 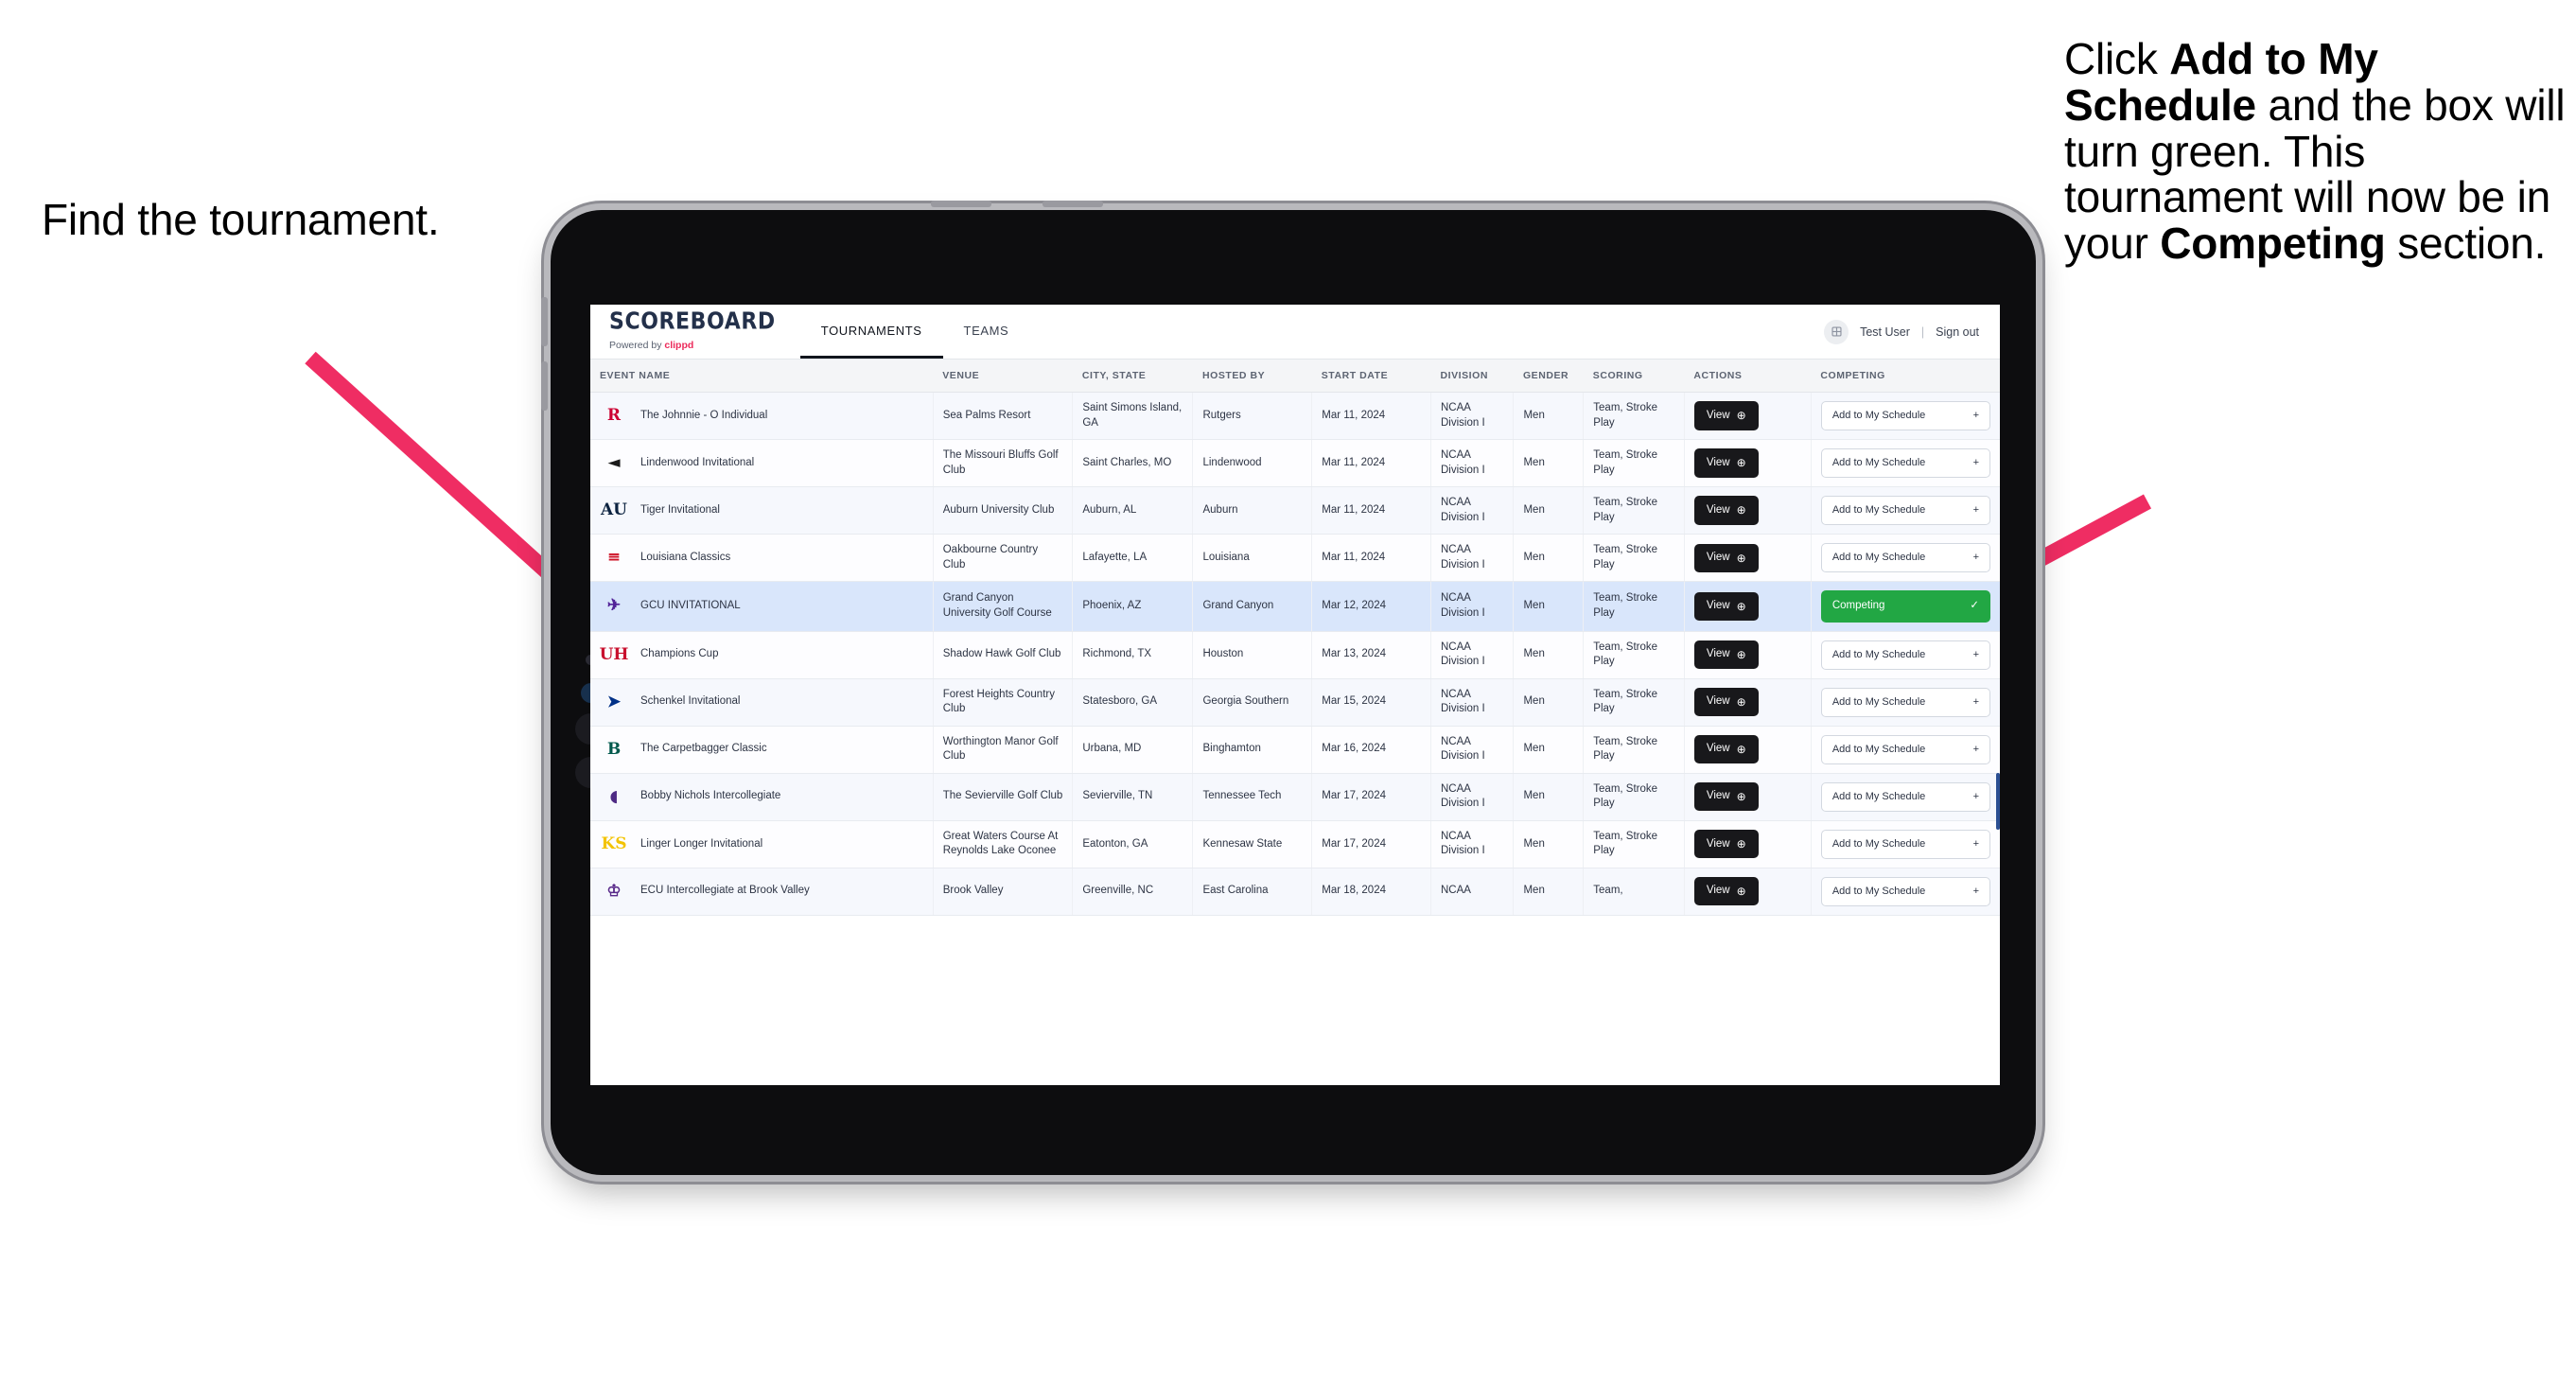 I want to click on annotation-right-part-4: section., so click(x=2466, y=243).